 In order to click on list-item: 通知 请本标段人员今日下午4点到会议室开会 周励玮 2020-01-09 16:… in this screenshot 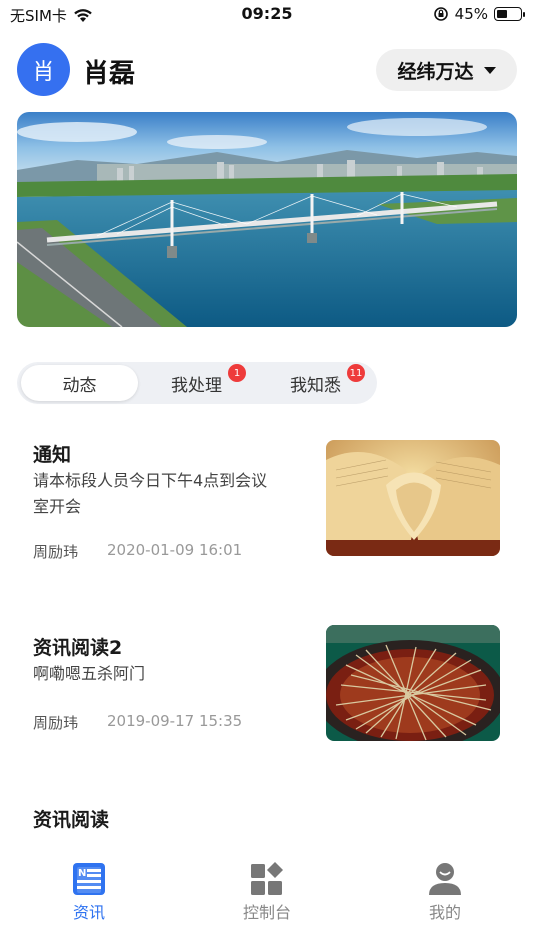, I will do `click(266, 500)`.